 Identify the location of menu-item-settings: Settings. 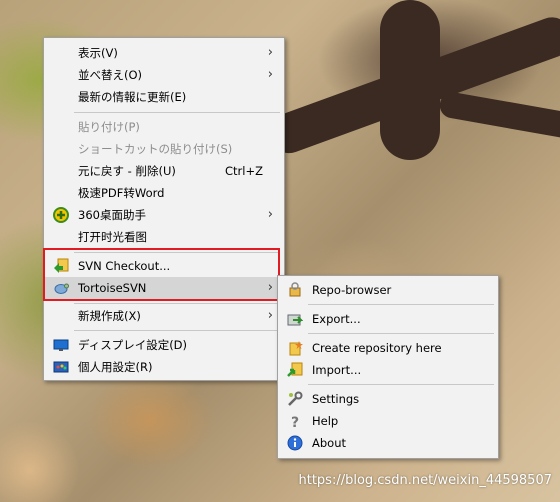
(388, 399).